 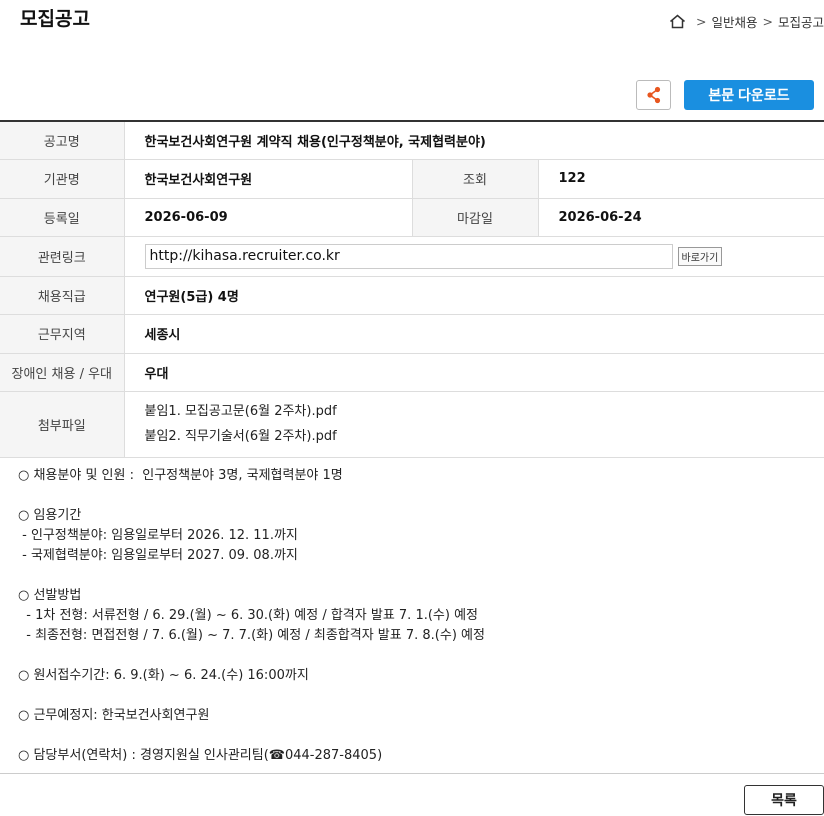 I want to click on attachment-file-link: 붙임2. 직무기술서(6월 2주차).pdf, so click(x=484, y=436).